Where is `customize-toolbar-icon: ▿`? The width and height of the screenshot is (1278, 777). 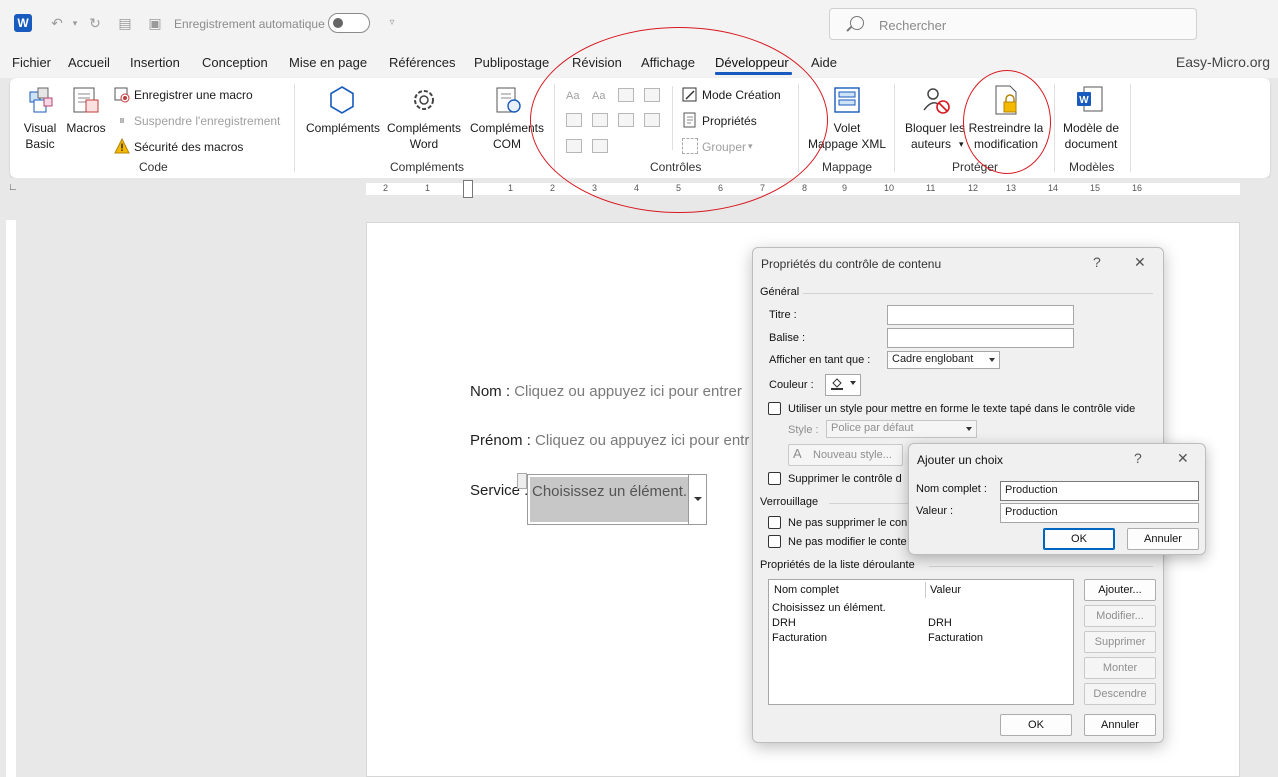 customize-toolbar-icon: ▿ is located at coordinates (392, 23).